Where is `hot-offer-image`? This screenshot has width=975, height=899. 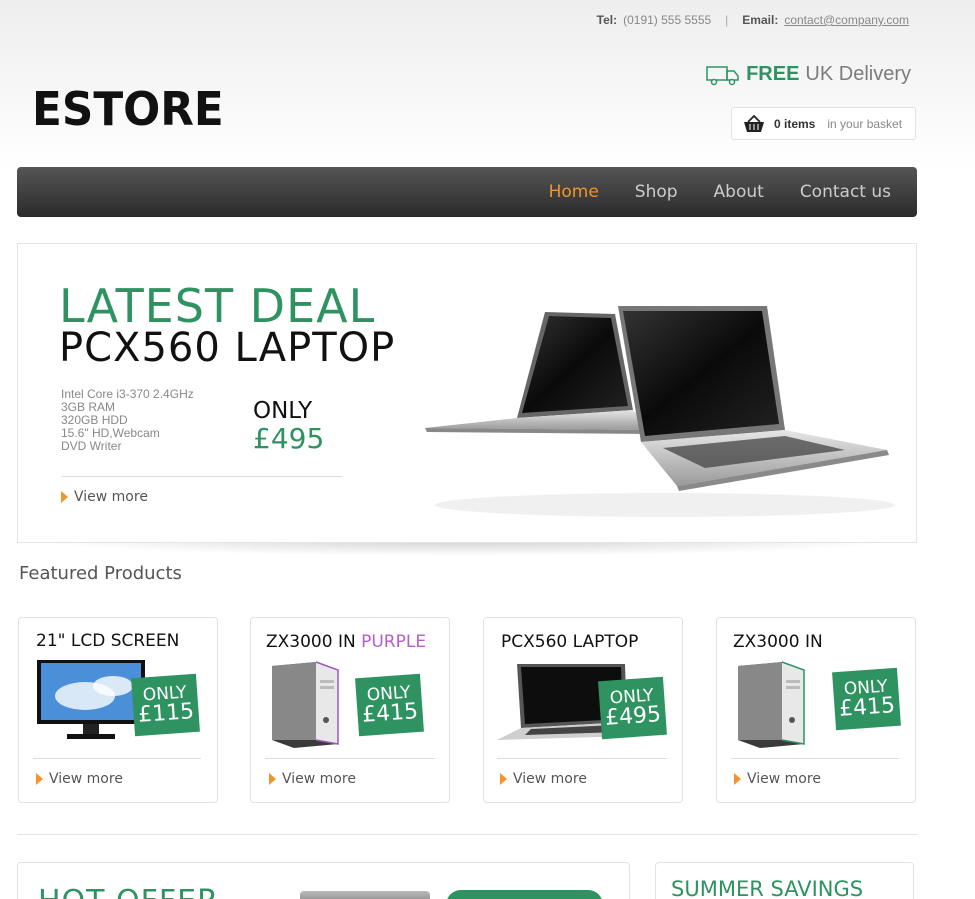
hot-offer-image is located at coordinates (365, 895).